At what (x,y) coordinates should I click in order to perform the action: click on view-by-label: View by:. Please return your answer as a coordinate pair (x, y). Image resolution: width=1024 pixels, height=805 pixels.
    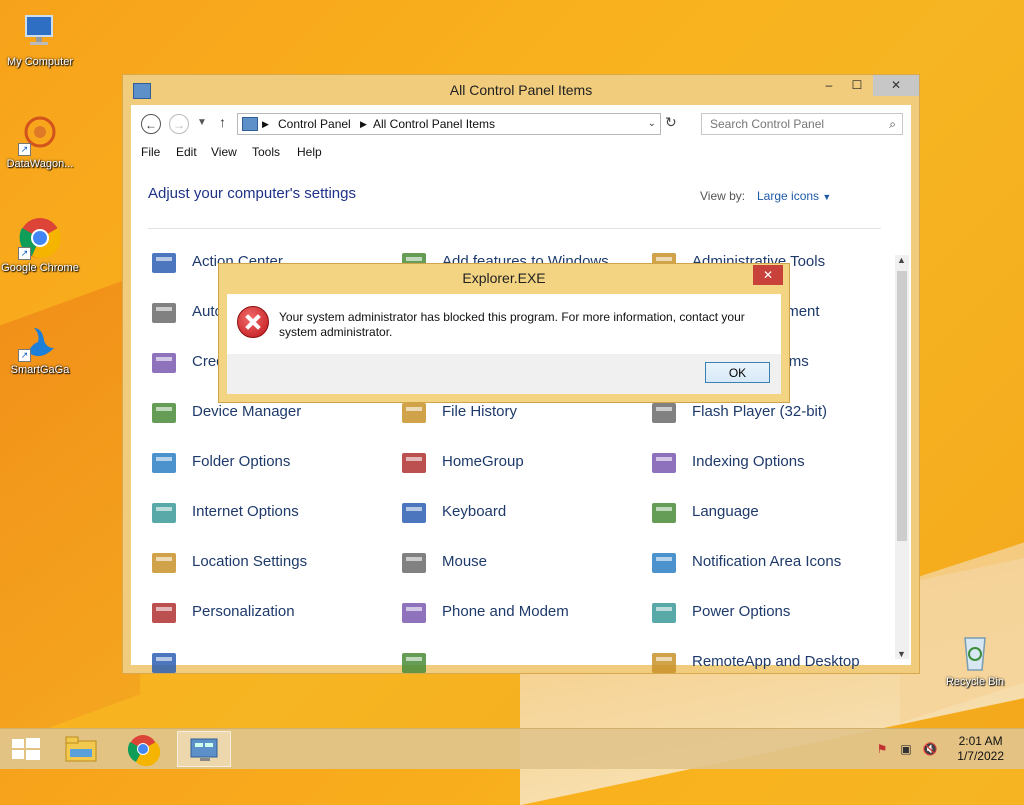
    Looking at the image, I should click on (723, 196).